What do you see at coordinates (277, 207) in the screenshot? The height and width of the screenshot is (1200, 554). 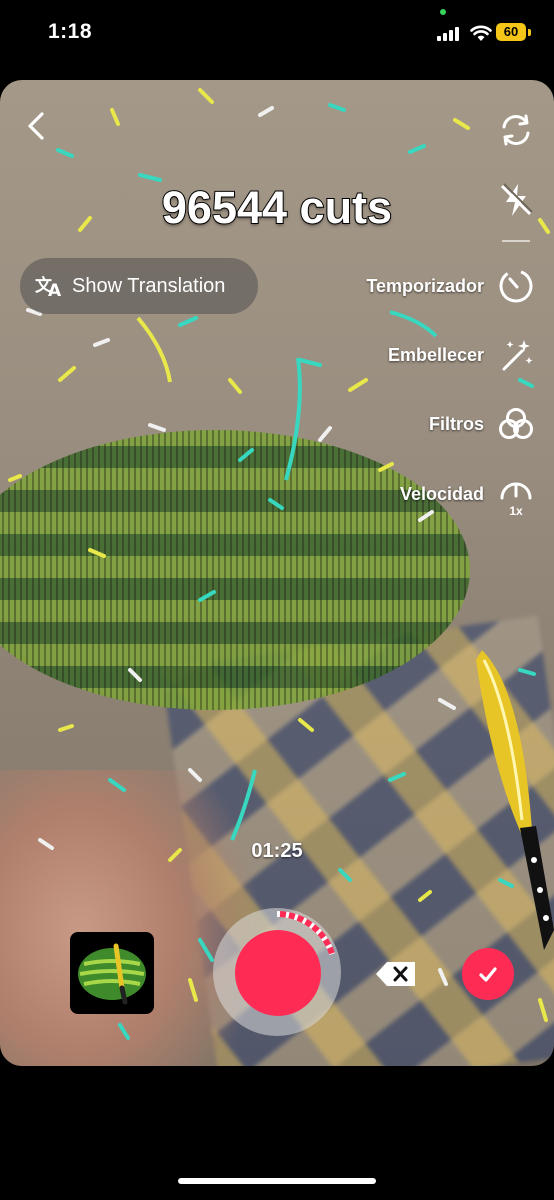 I see `effect-counter-title: 96544 cuts` at bounding box center [277, 207].